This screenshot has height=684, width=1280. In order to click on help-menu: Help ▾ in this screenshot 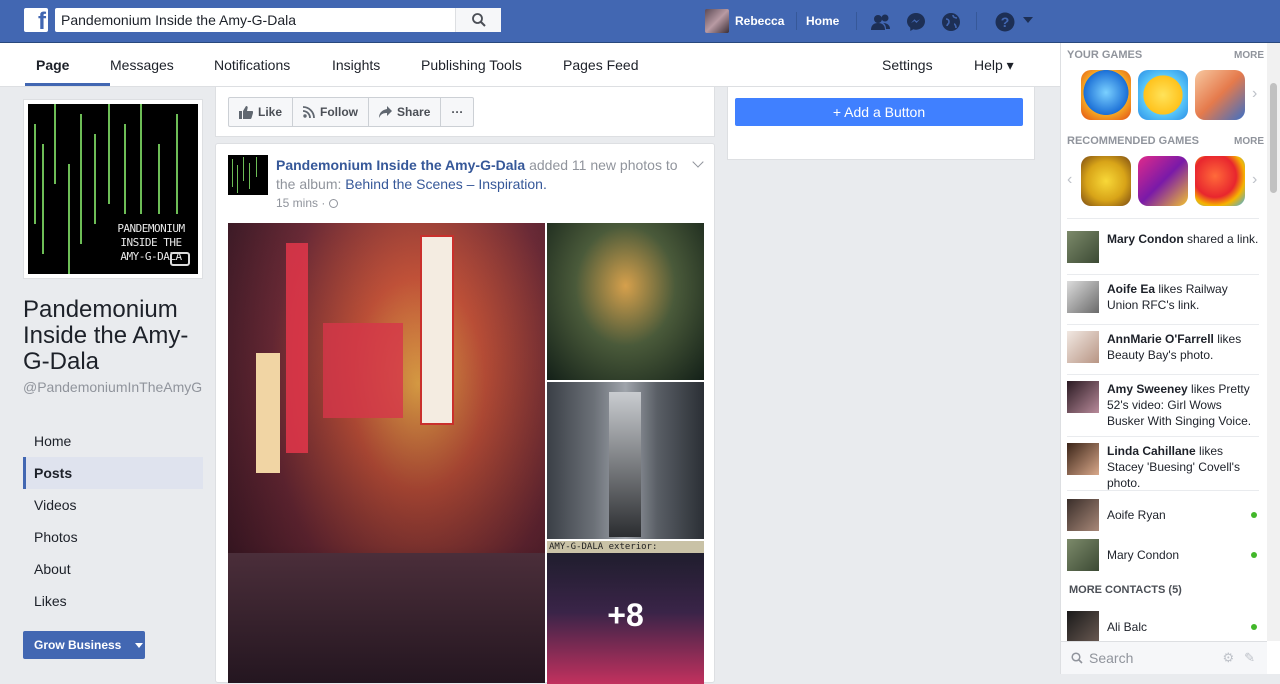, I will do `click(994, 65)`.